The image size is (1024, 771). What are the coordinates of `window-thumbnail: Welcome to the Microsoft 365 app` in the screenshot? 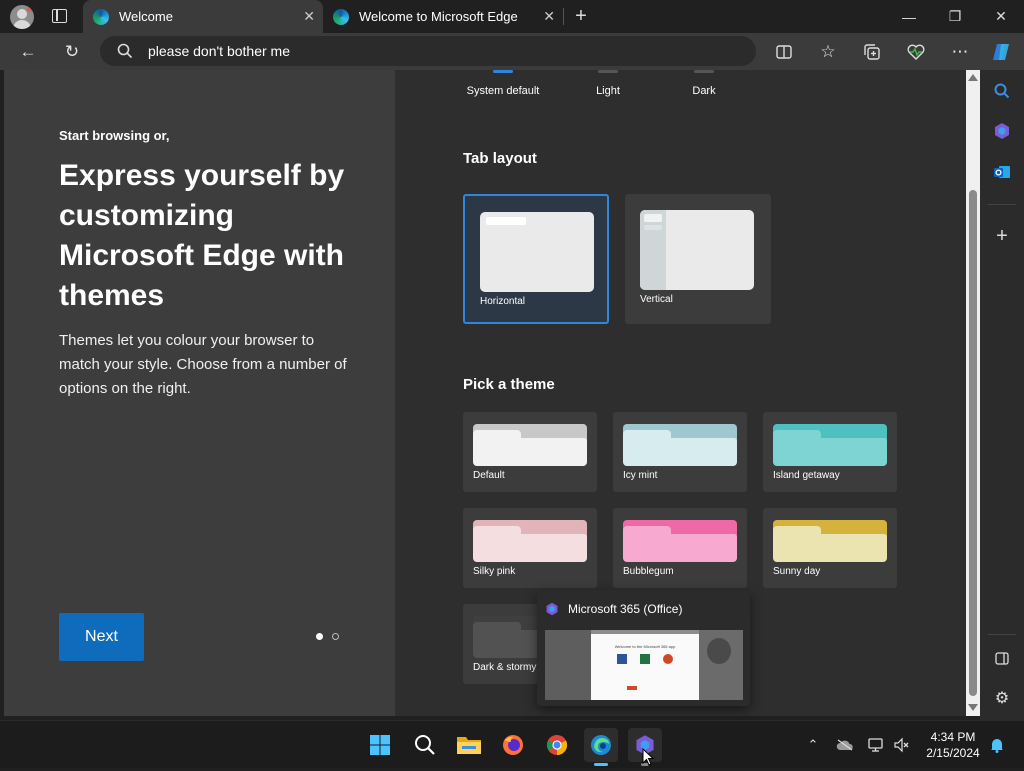 It's located at (644, 665).